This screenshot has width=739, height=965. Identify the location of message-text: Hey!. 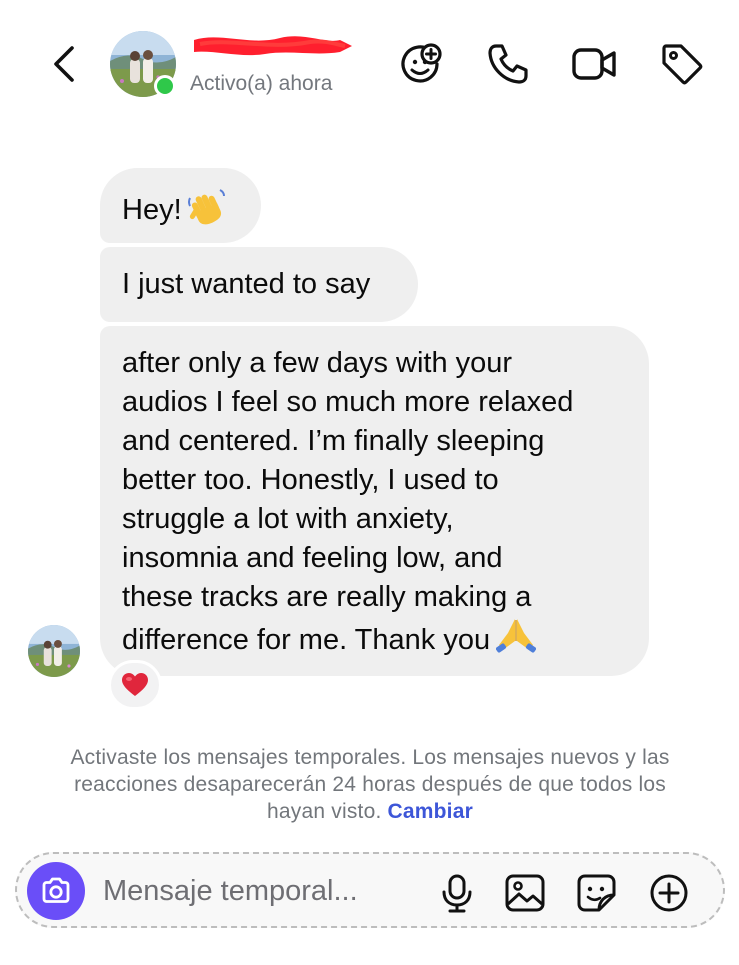
(152, 210).